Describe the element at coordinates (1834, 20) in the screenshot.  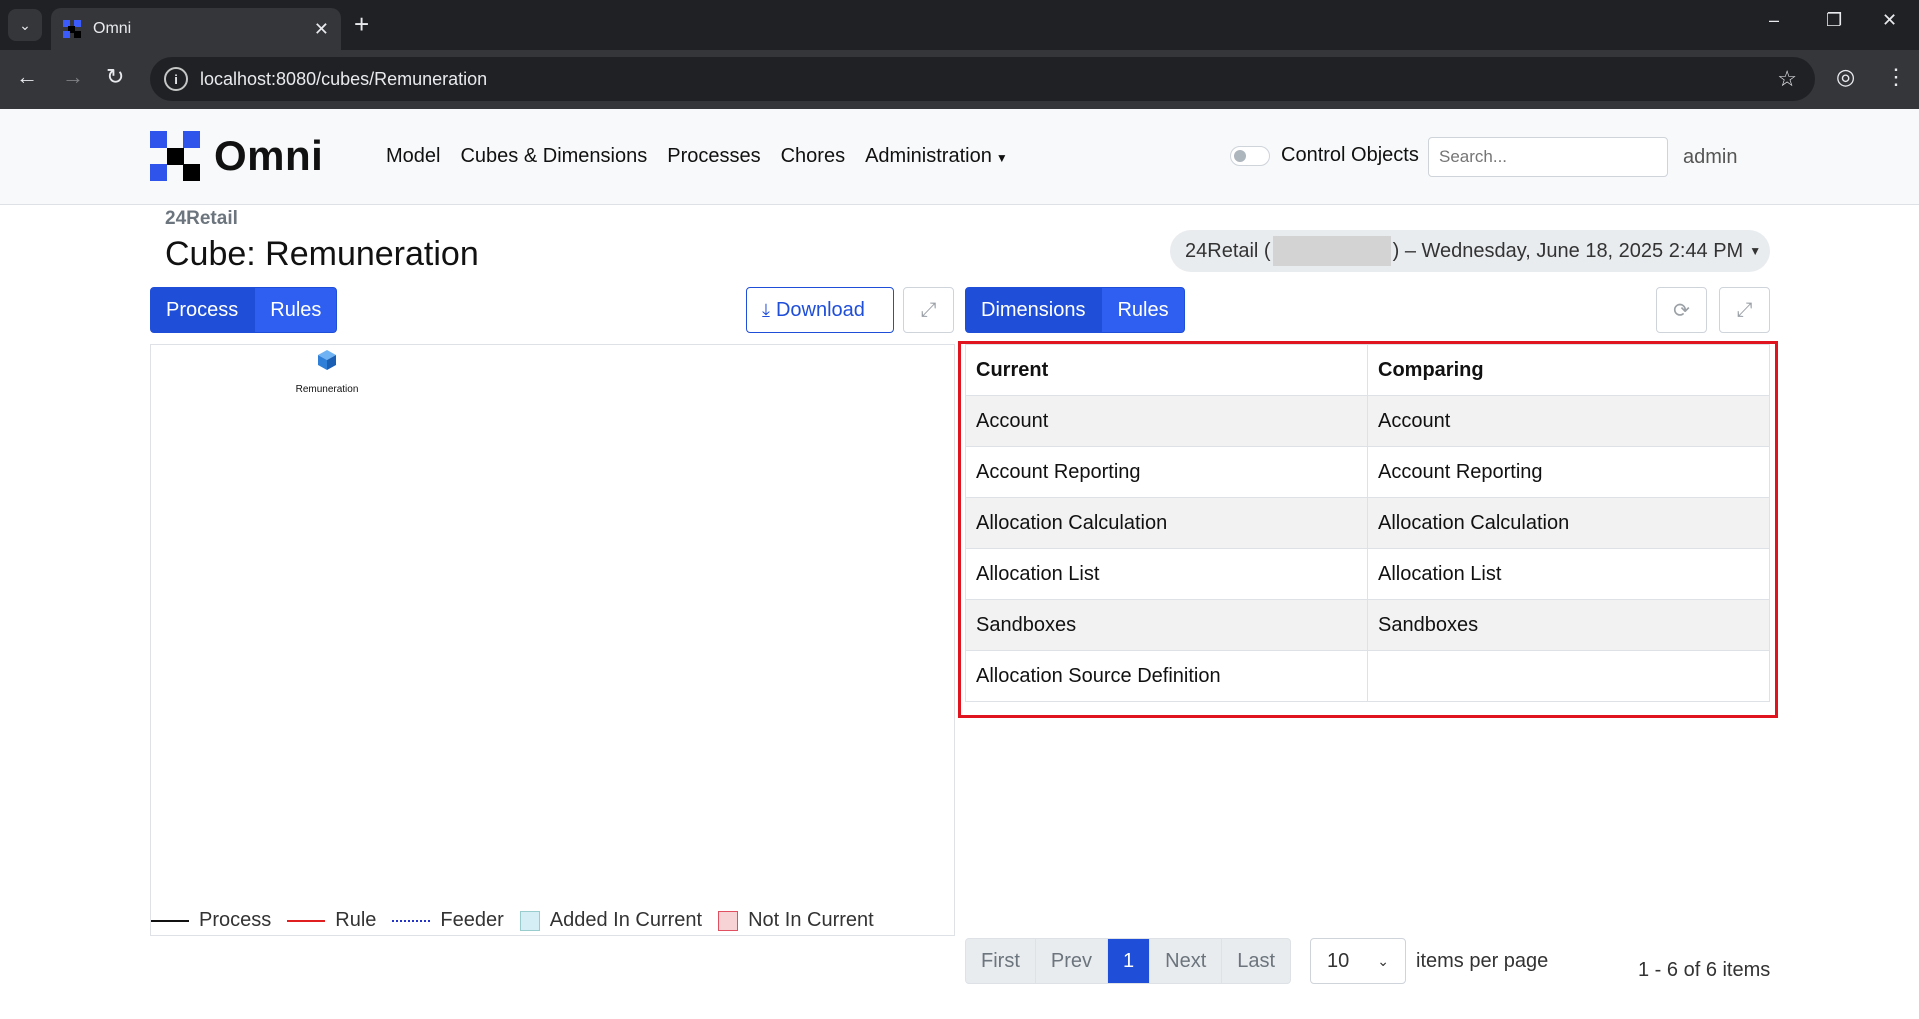
I see `restore-icon: ❐` at that location.